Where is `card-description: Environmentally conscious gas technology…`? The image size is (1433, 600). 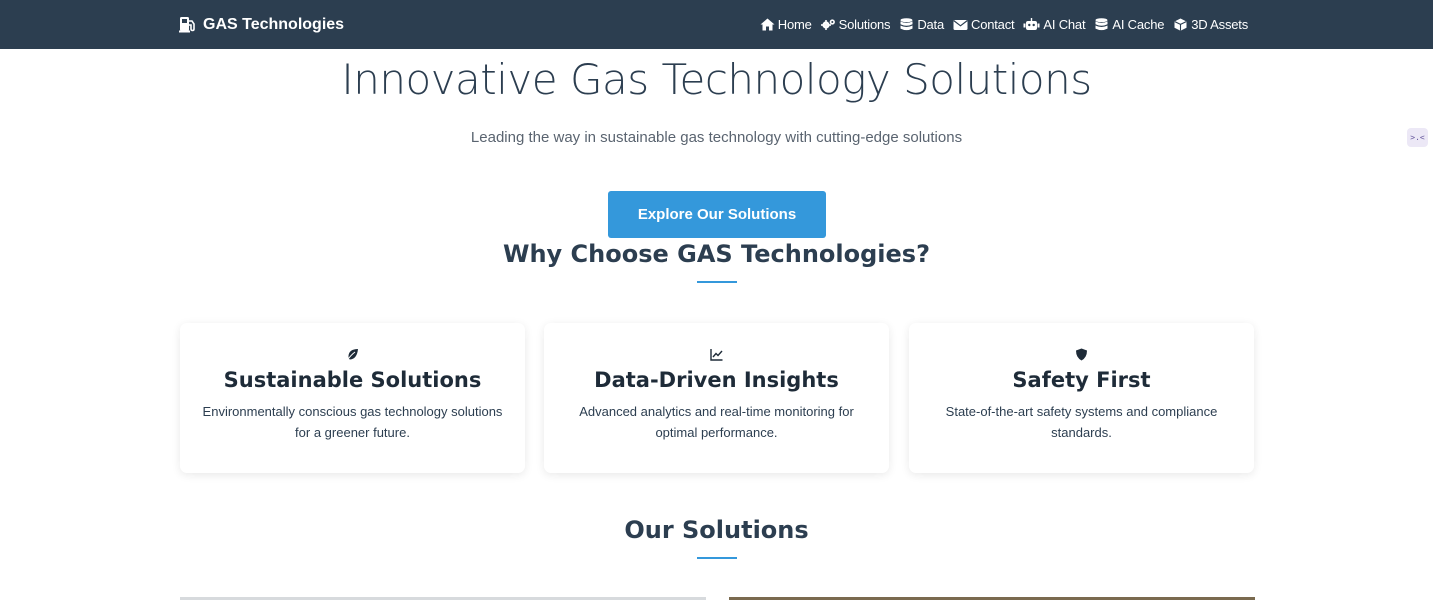
card-description: Environmentally conscious gas technology… is located at coordinates (352, 422).